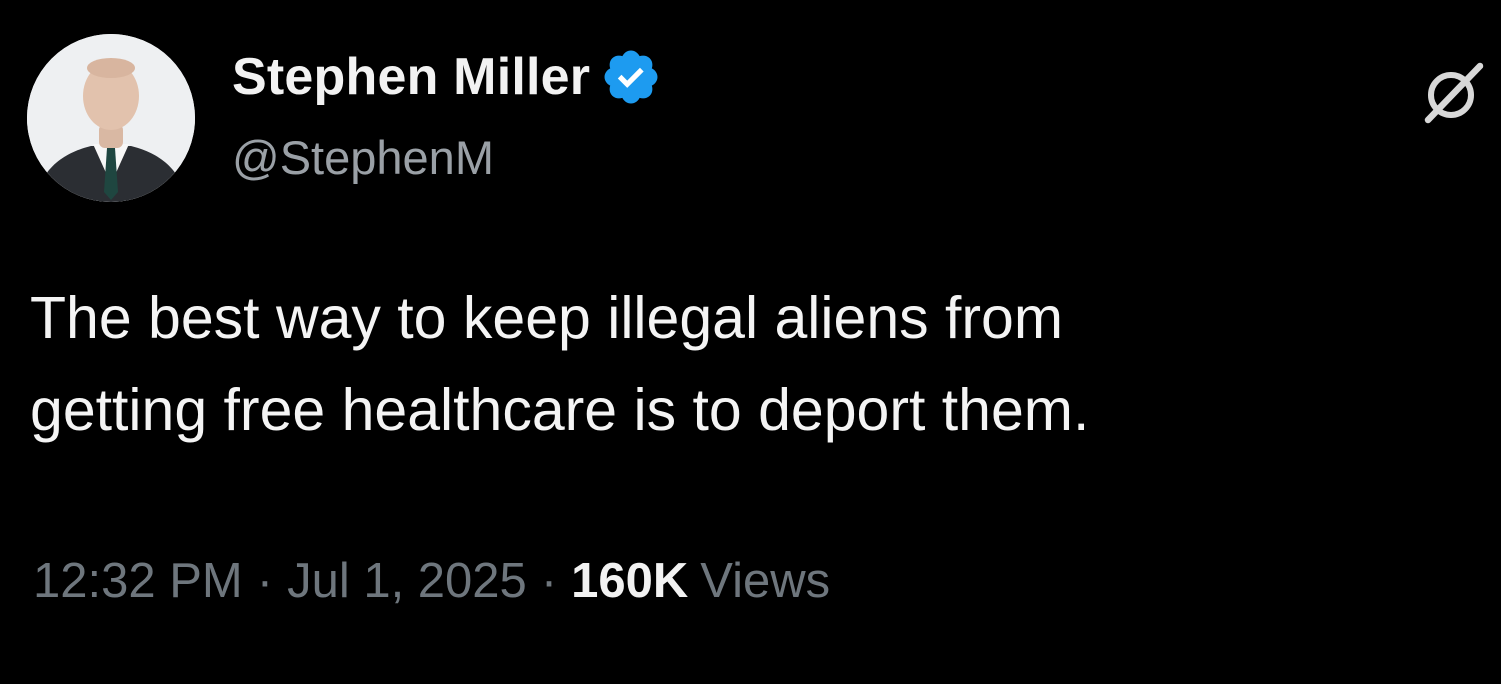 This screenshot has height=684, width=1501. I want to click on author-handle: @StephenM, so click(363, 157).